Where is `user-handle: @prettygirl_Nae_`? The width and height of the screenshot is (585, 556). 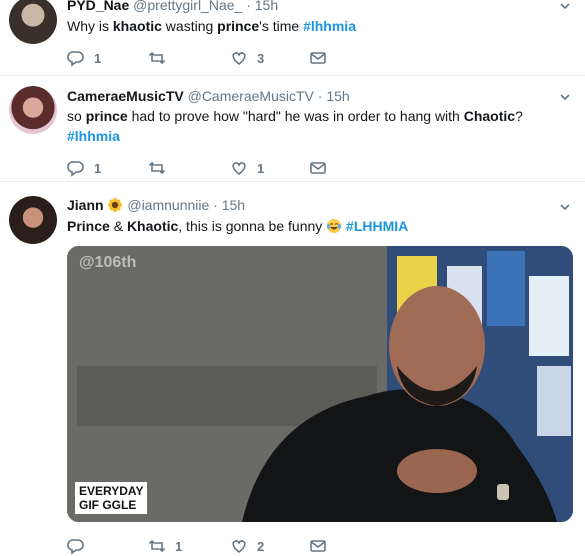 user-handle: @prettygirl_Nae_ is located at coordinates (187, 6).